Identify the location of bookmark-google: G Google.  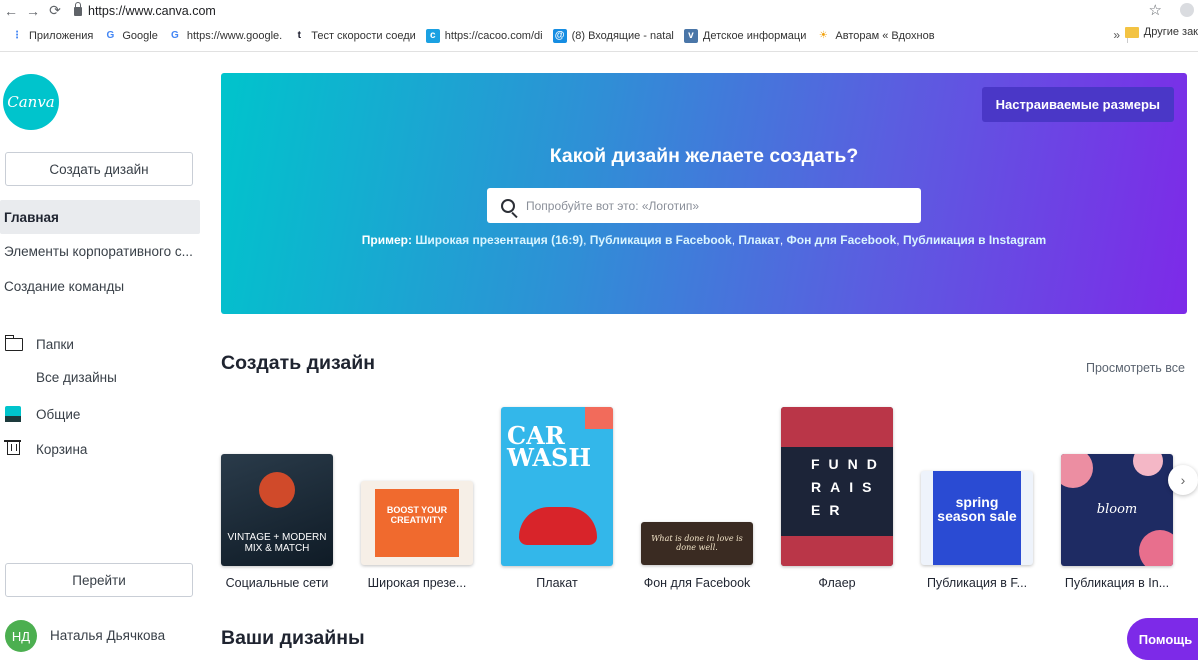
(130, 36).